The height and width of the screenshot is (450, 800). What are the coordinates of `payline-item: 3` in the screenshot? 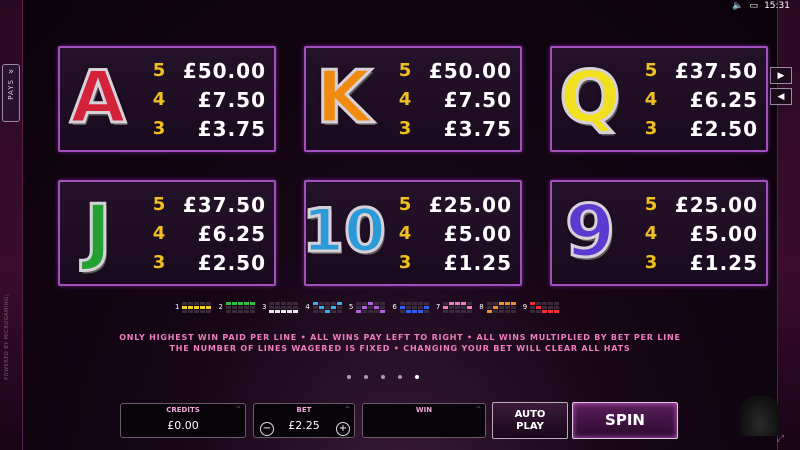 It's located at (280, 307).